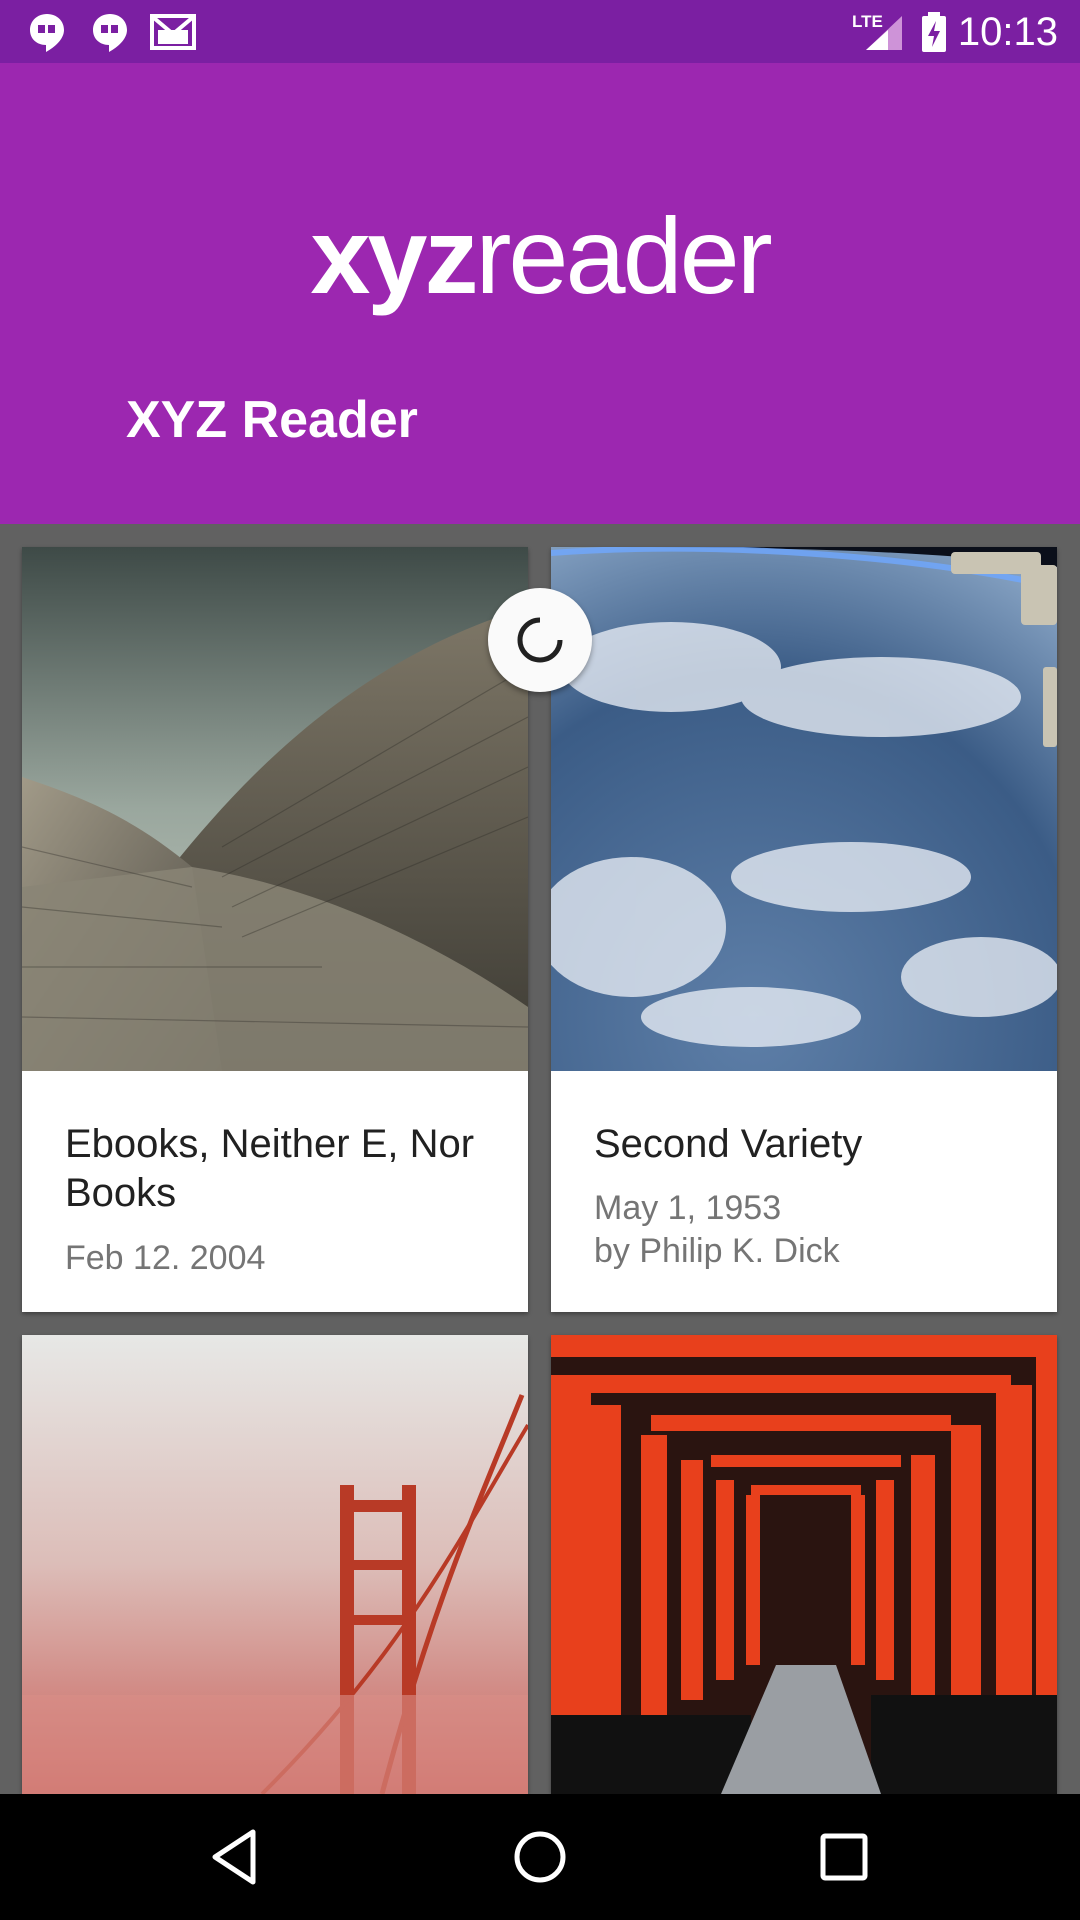 The width and height of the screenshot is (1080, 1920). Describe the element at coordinates (884, 33) in the screenshot. I see `signal-icon` at that location.